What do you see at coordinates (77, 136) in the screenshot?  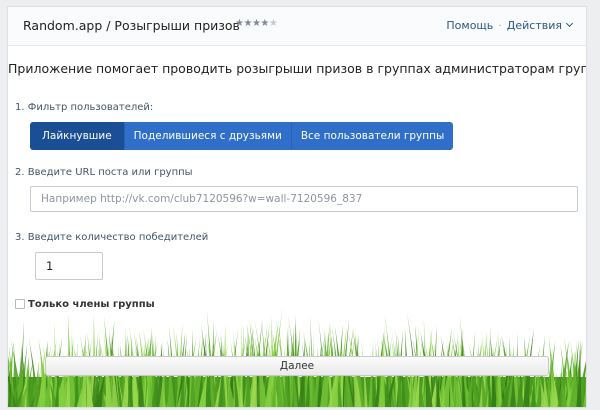 I see `filter-liked-button: Лайкнувшие` at bounding box center [77, 136].